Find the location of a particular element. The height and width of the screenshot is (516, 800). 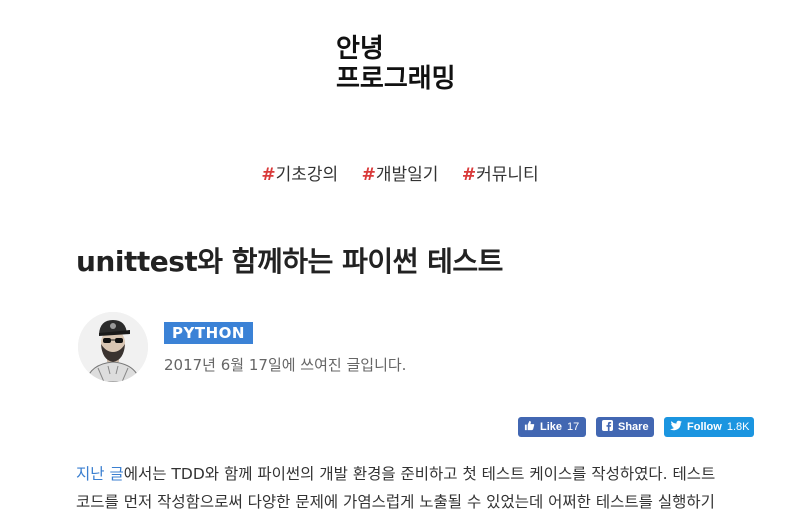

category-nav: #기초강의 #개발일기 #커뮤니티 is located at coordinates (400, 172).